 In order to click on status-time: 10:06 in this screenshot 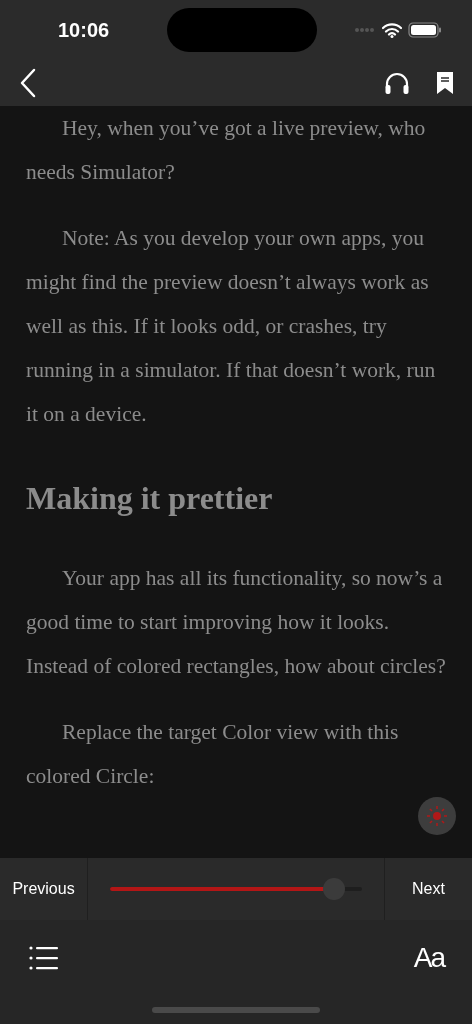, I will do `click(84, 30)`.